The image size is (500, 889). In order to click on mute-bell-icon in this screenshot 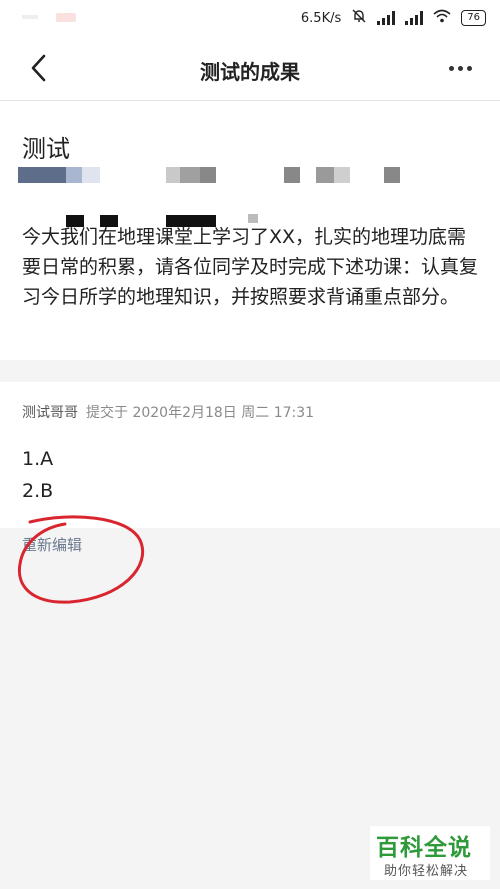, I will do `click(359, 18)`.